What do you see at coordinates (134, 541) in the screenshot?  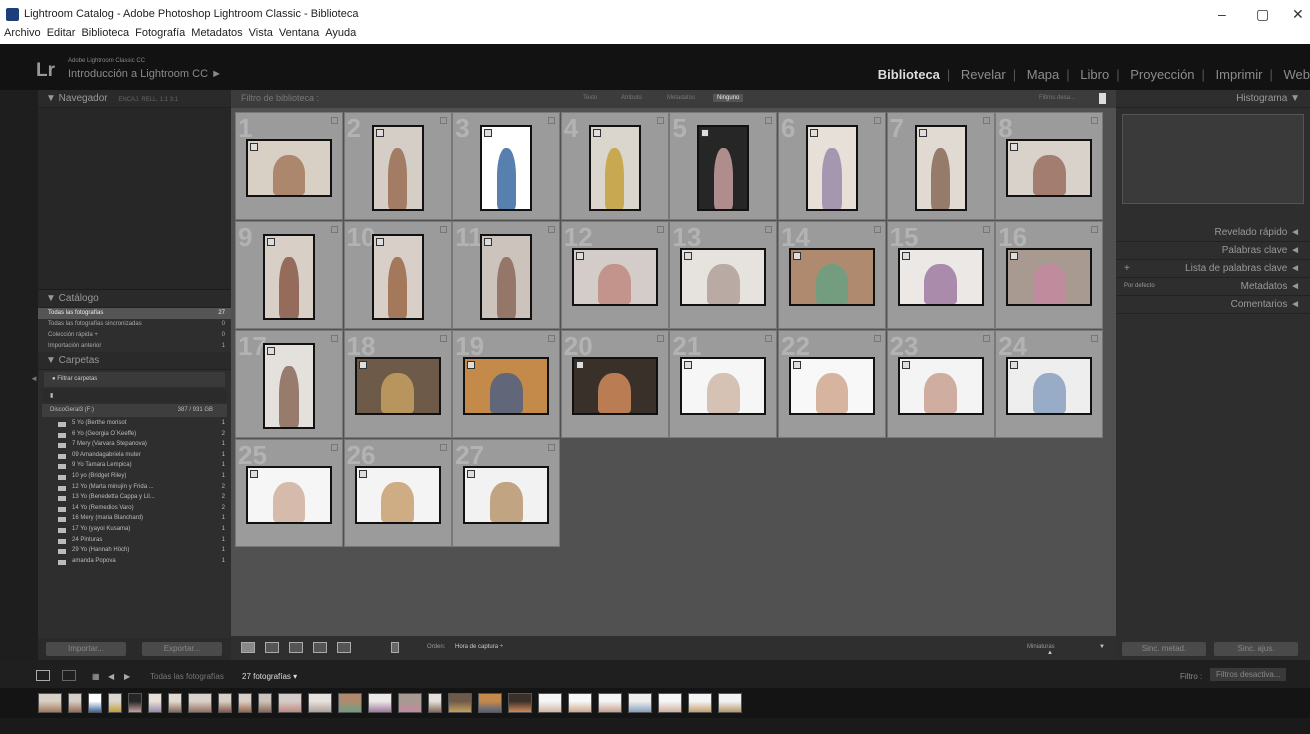 I see `folder-item: 24 Pinturas 1` at bounding box center [134, 541].